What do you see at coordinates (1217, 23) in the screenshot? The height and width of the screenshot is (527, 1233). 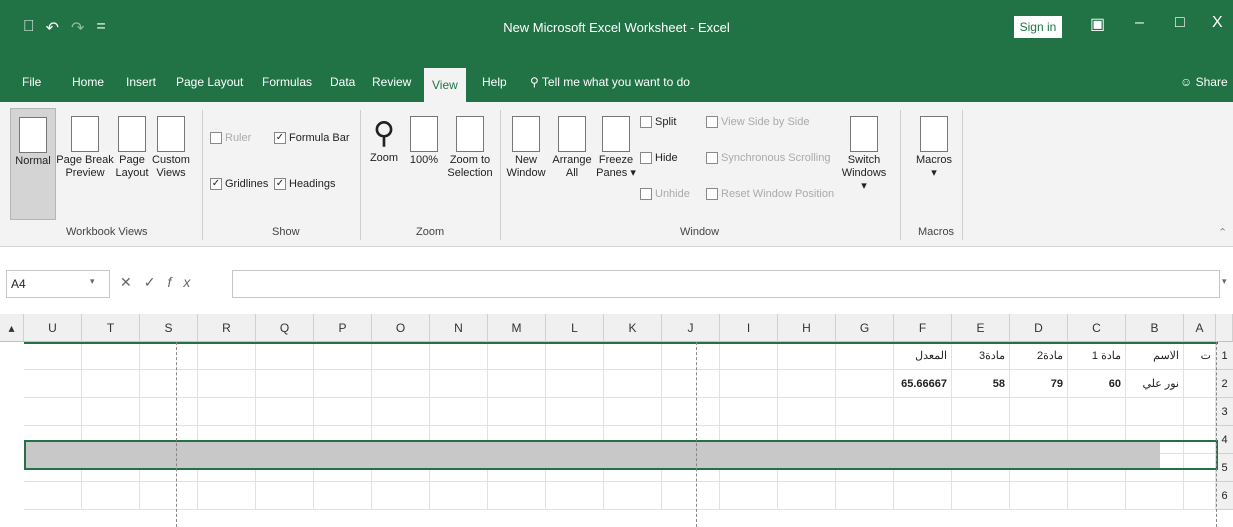 I see `close-icon: X` at bounding box center [1217, 23].